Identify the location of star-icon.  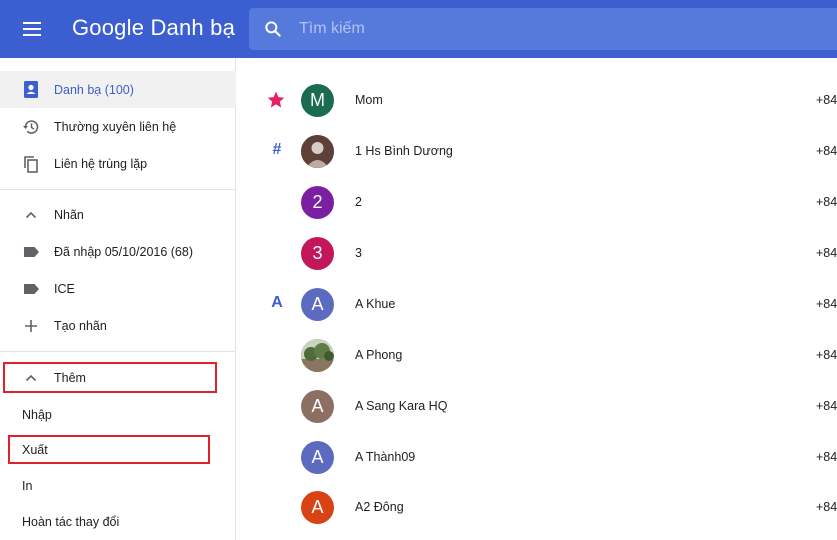
(276, 99).